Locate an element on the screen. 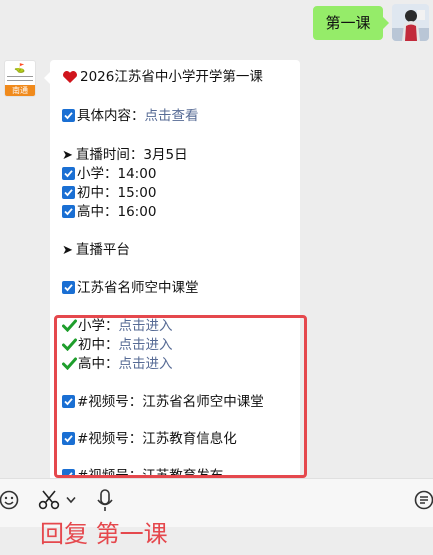  outgoing-message: 第一课 is located at coordinates (351, 23).